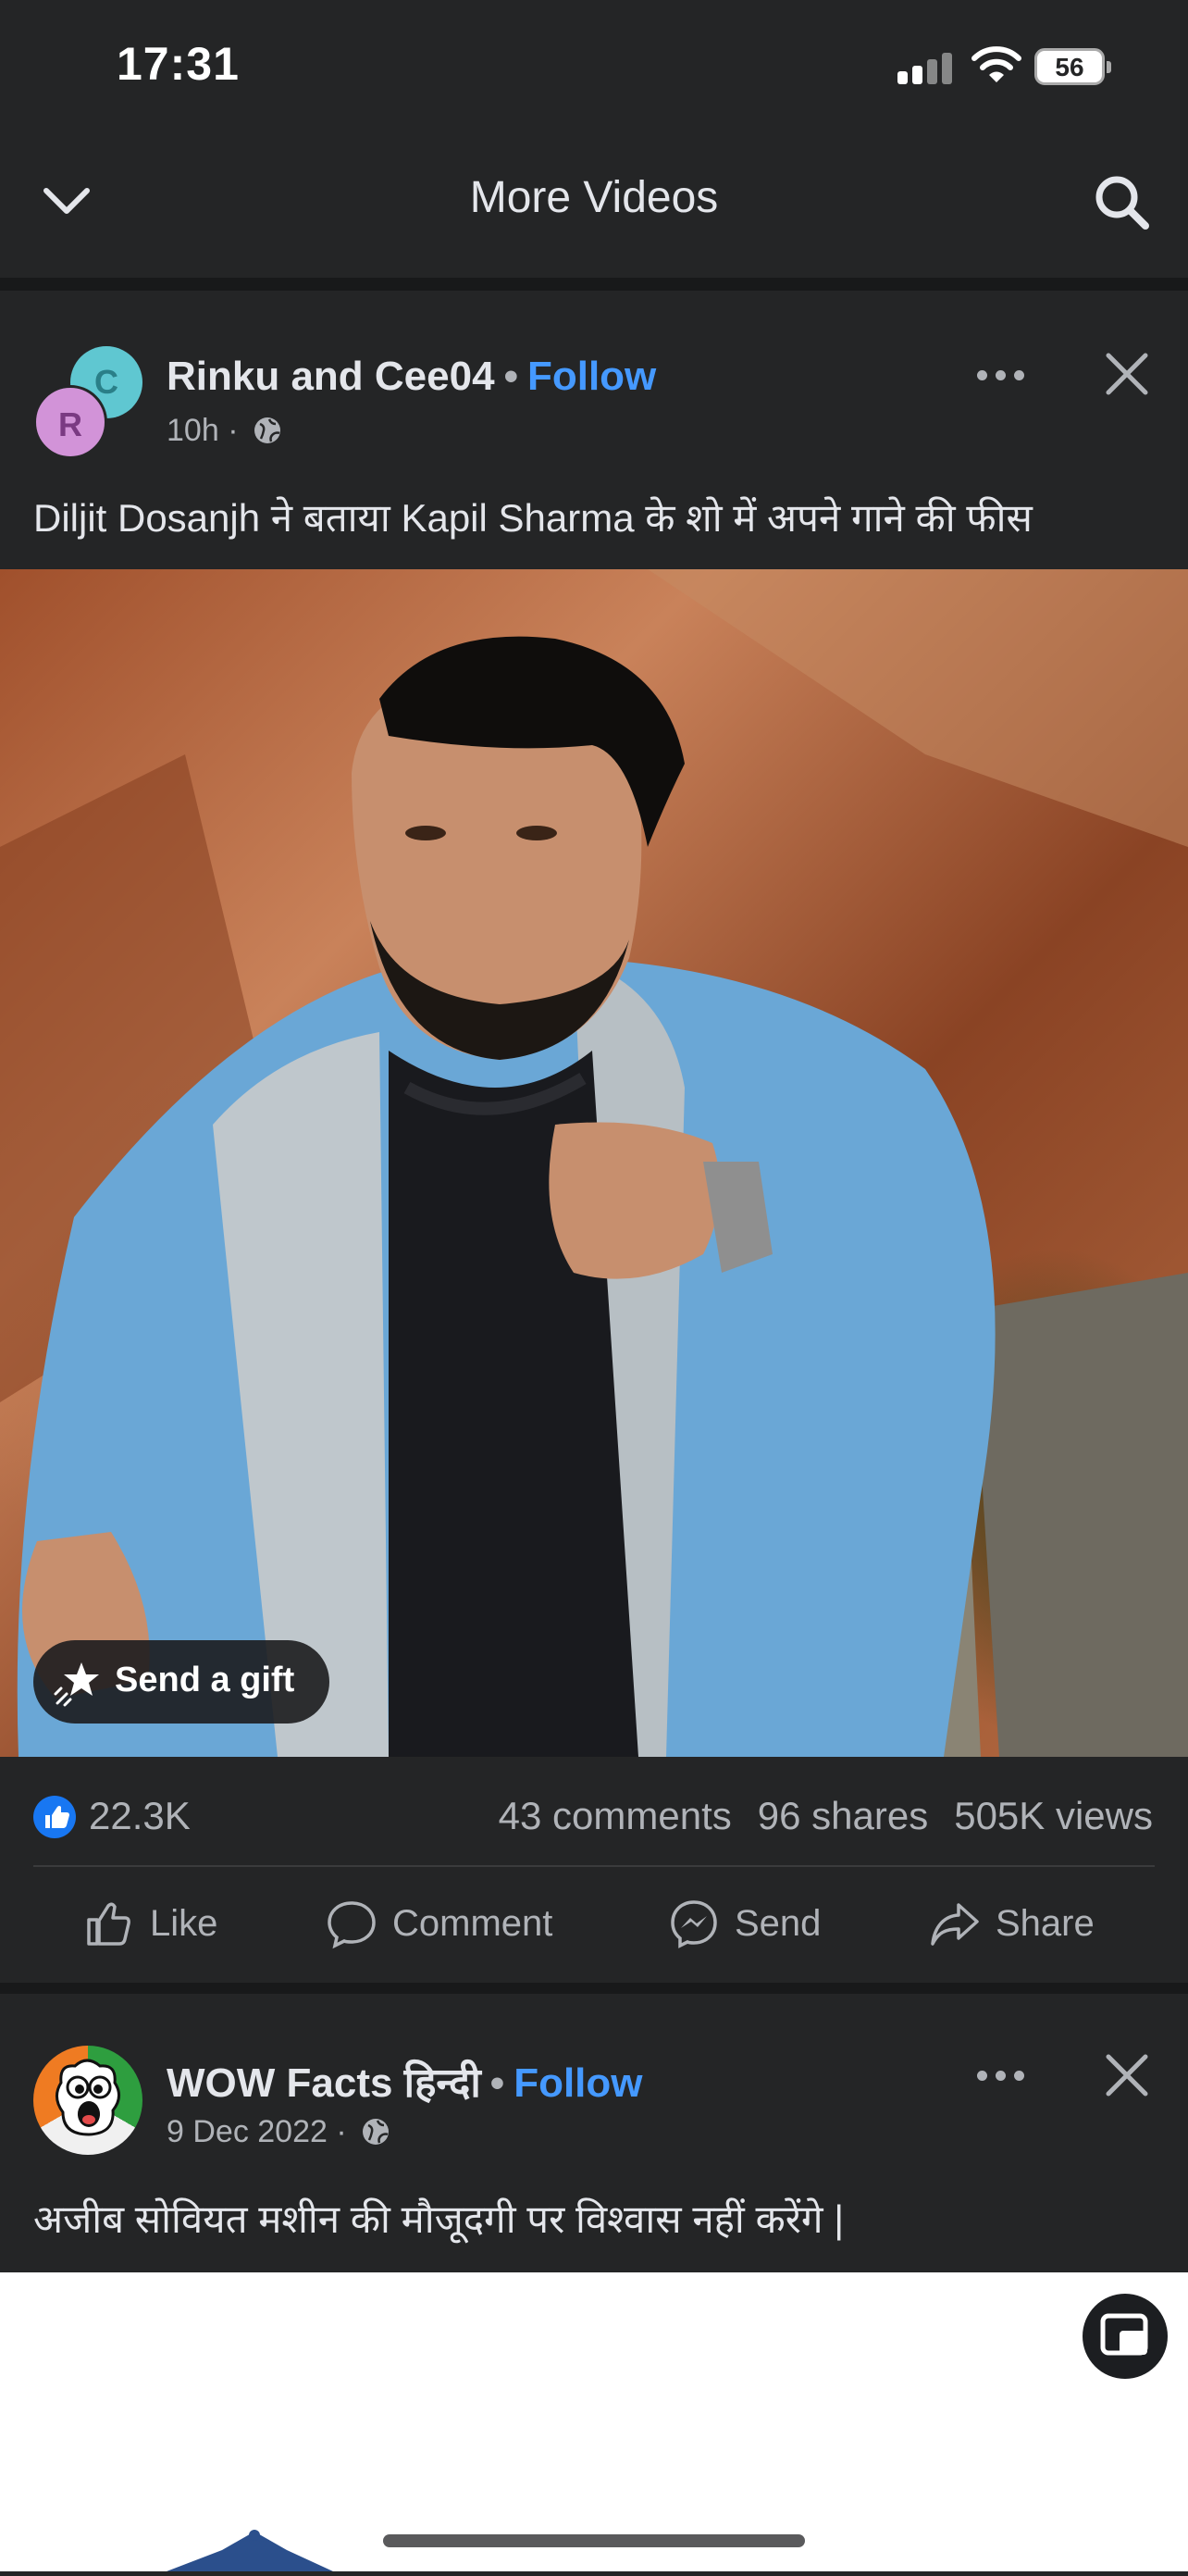 This screenshot has height=2576, width=1188. What do you see at coordinates (996, 64) in the screenshot?
I see `wifi-icon` at bounding box center [996, 64].